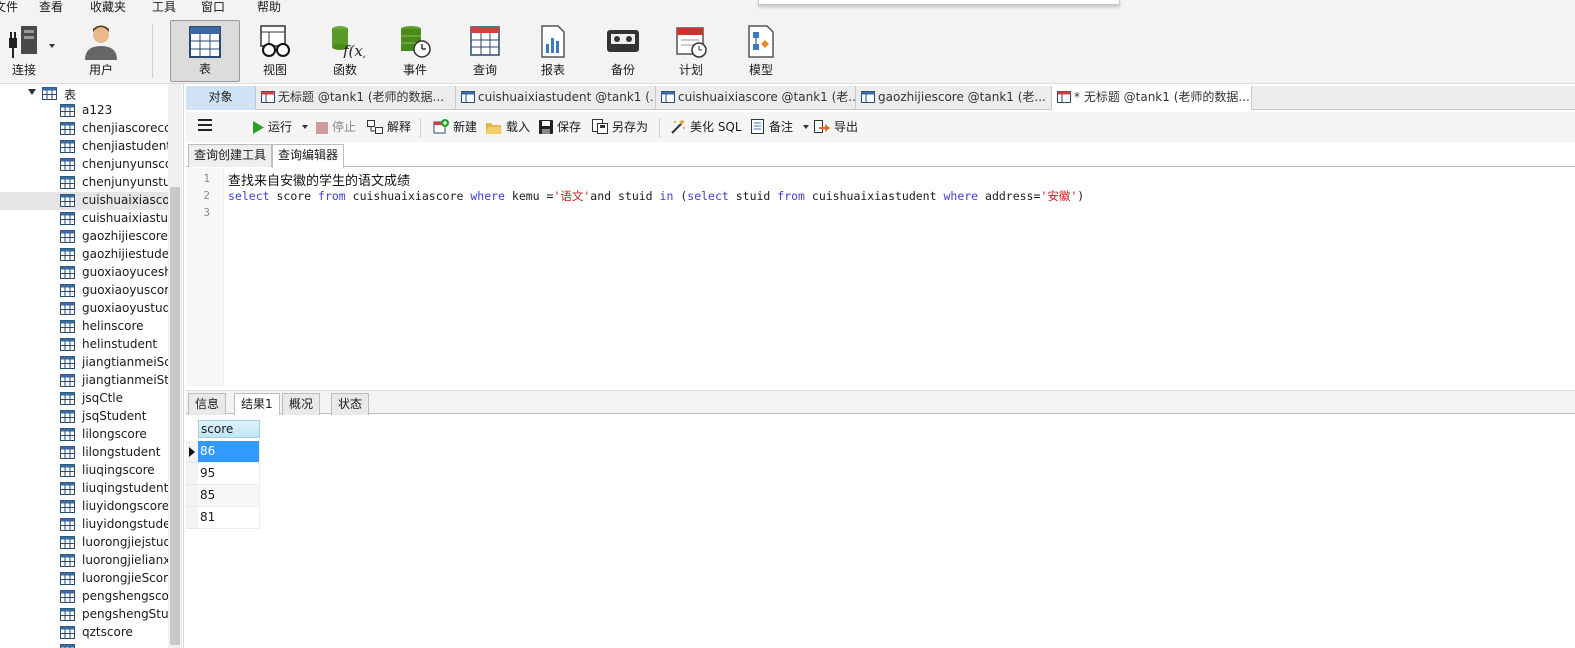 The image size is (1575, 648). Describe the element at coordinates (114, 417) in the screenshot. I see `tree-item-table: jsqStudent` at that location.